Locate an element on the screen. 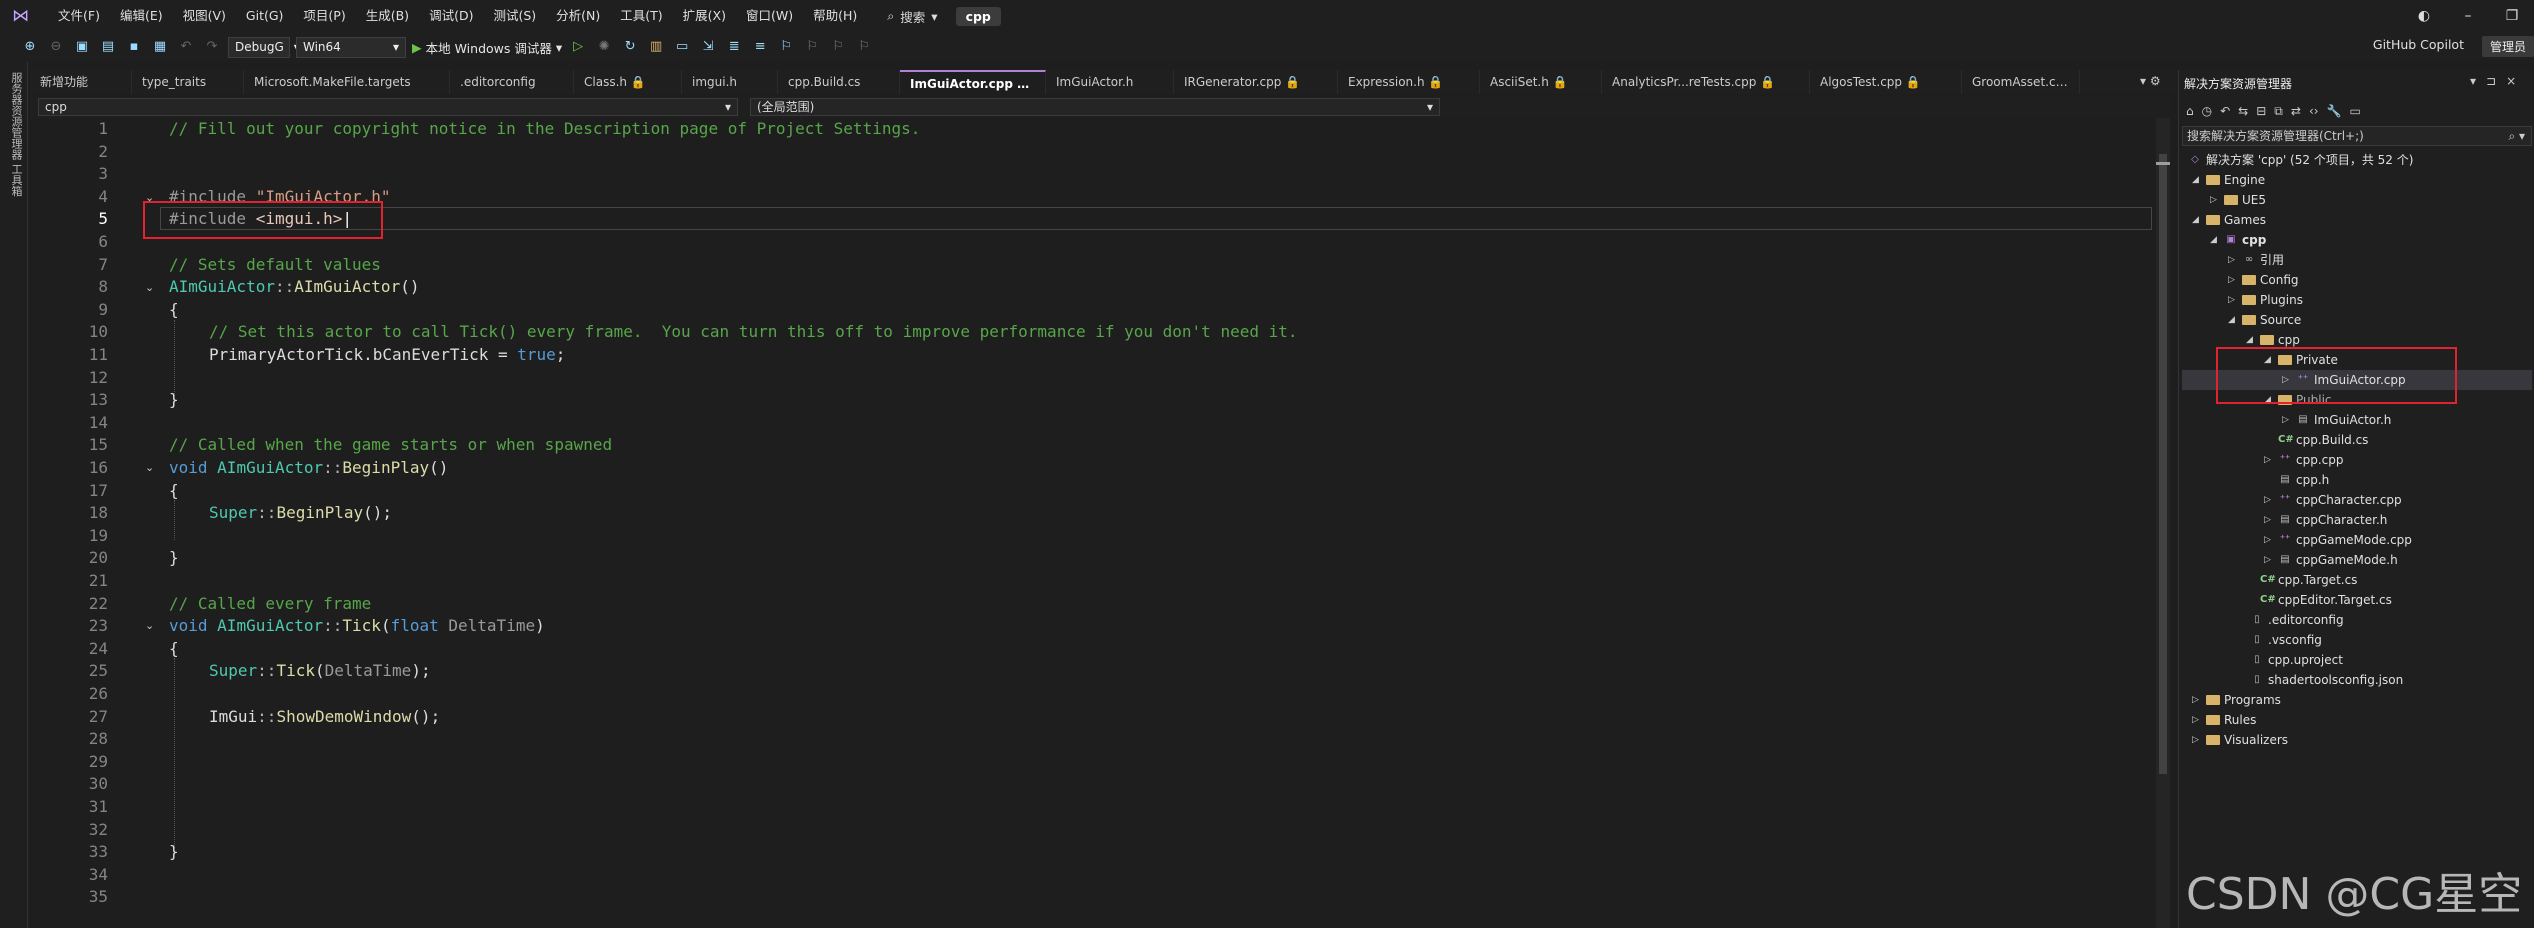  layout-icon: ▭ is located at coordinates (682, 47).